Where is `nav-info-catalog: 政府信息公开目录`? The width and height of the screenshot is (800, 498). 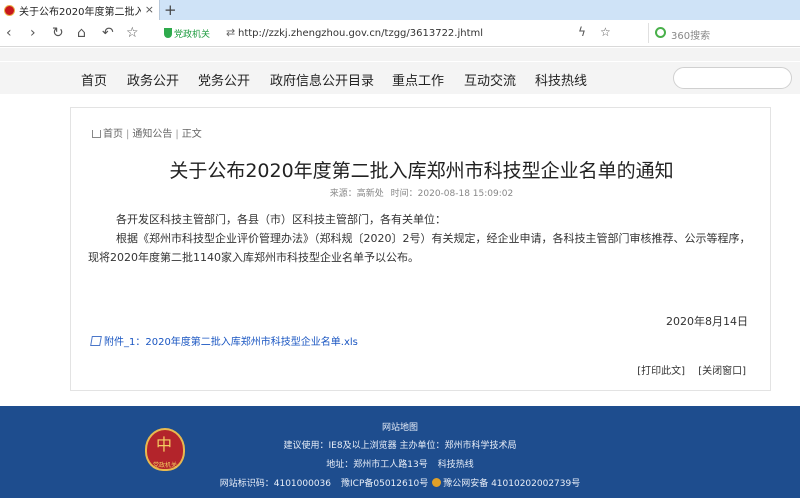 nav-info-catalog: 政府信息公开目录 is located at coordinates (322, 79).